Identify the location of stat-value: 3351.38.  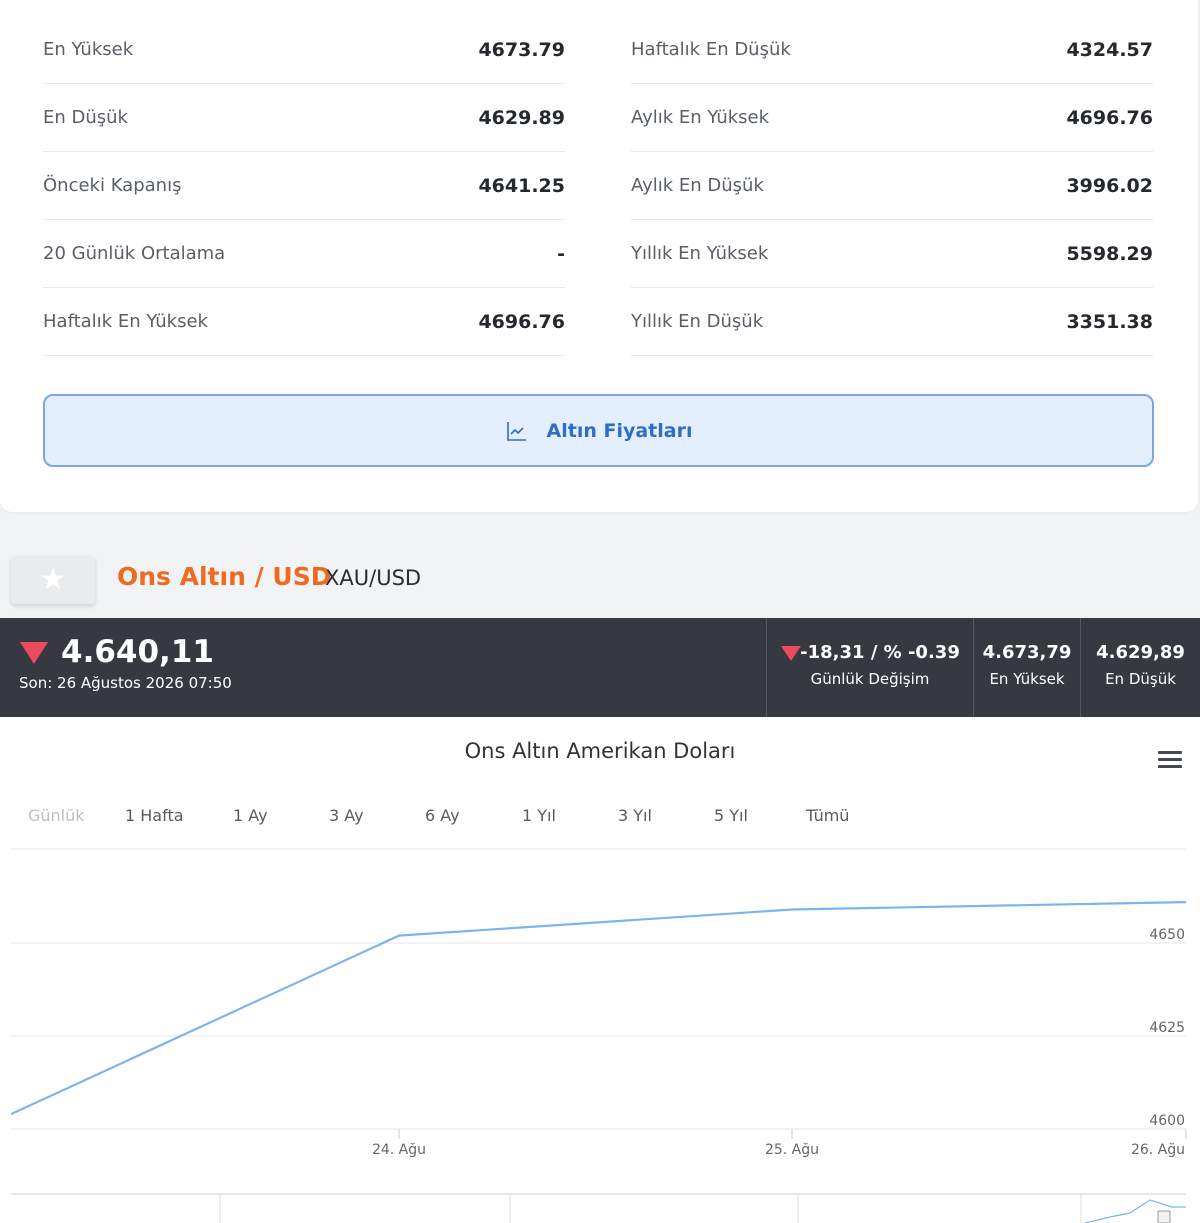
(1109, 321).